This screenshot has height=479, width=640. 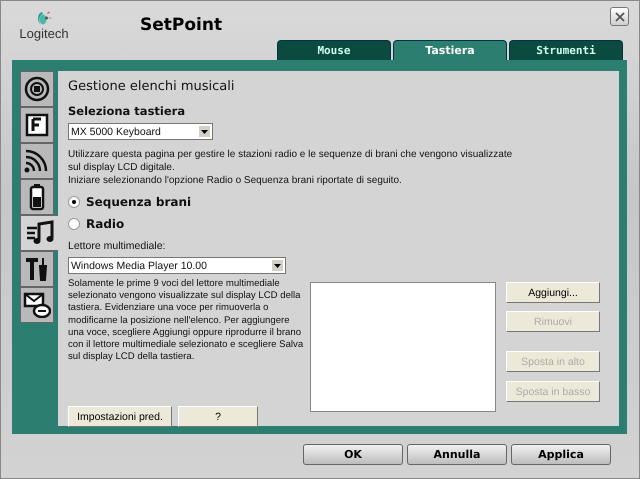 I want to click on dialog-button: Annulla, so click(x=457, y=454).